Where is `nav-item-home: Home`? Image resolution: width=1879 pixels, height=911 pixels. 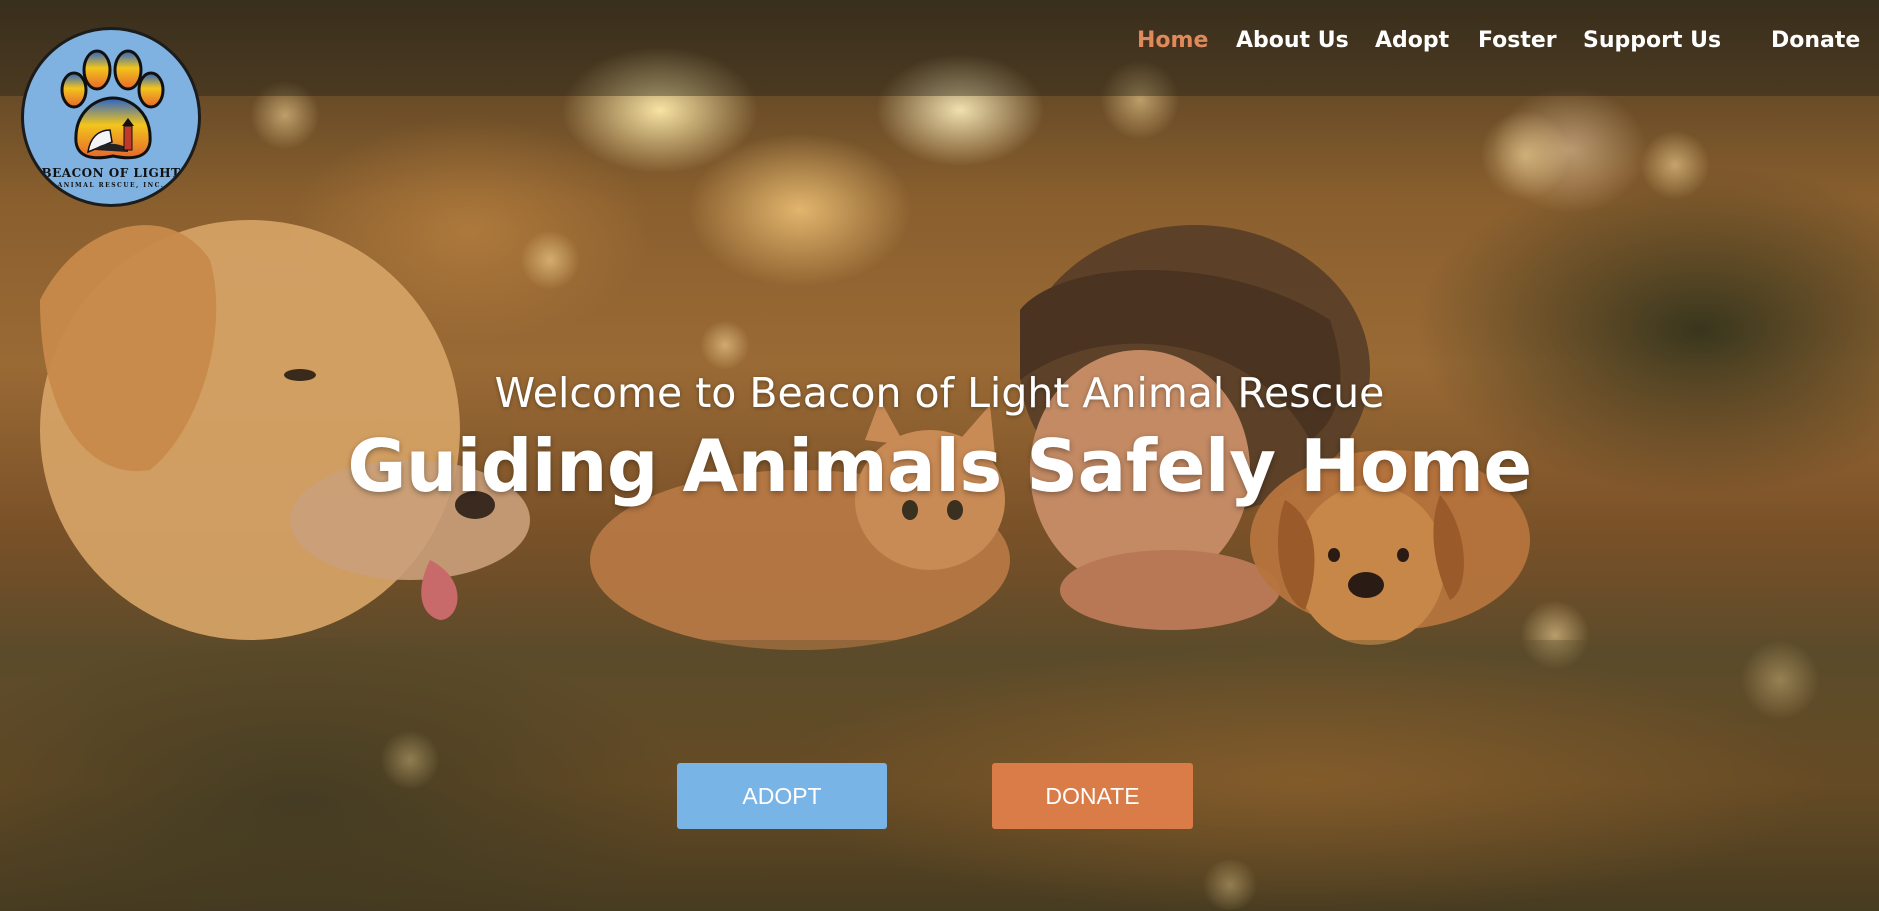 nav-item-home: Home is located at coordinates (1172, 44).